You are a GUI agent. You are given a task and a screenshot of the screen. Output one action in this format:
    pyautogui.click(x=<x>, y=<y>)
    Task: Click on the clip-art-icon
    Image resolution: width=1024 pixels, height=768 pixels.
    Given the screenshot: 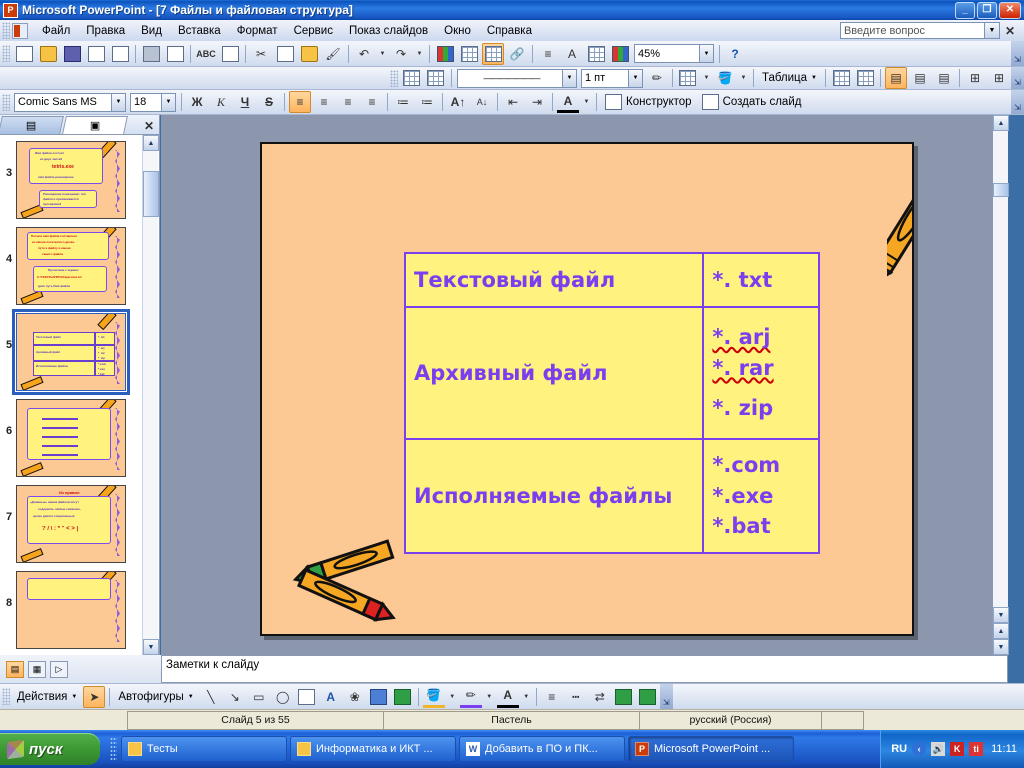 What is the action you would take?
    pyautogui.click(x=379, y=697)
    